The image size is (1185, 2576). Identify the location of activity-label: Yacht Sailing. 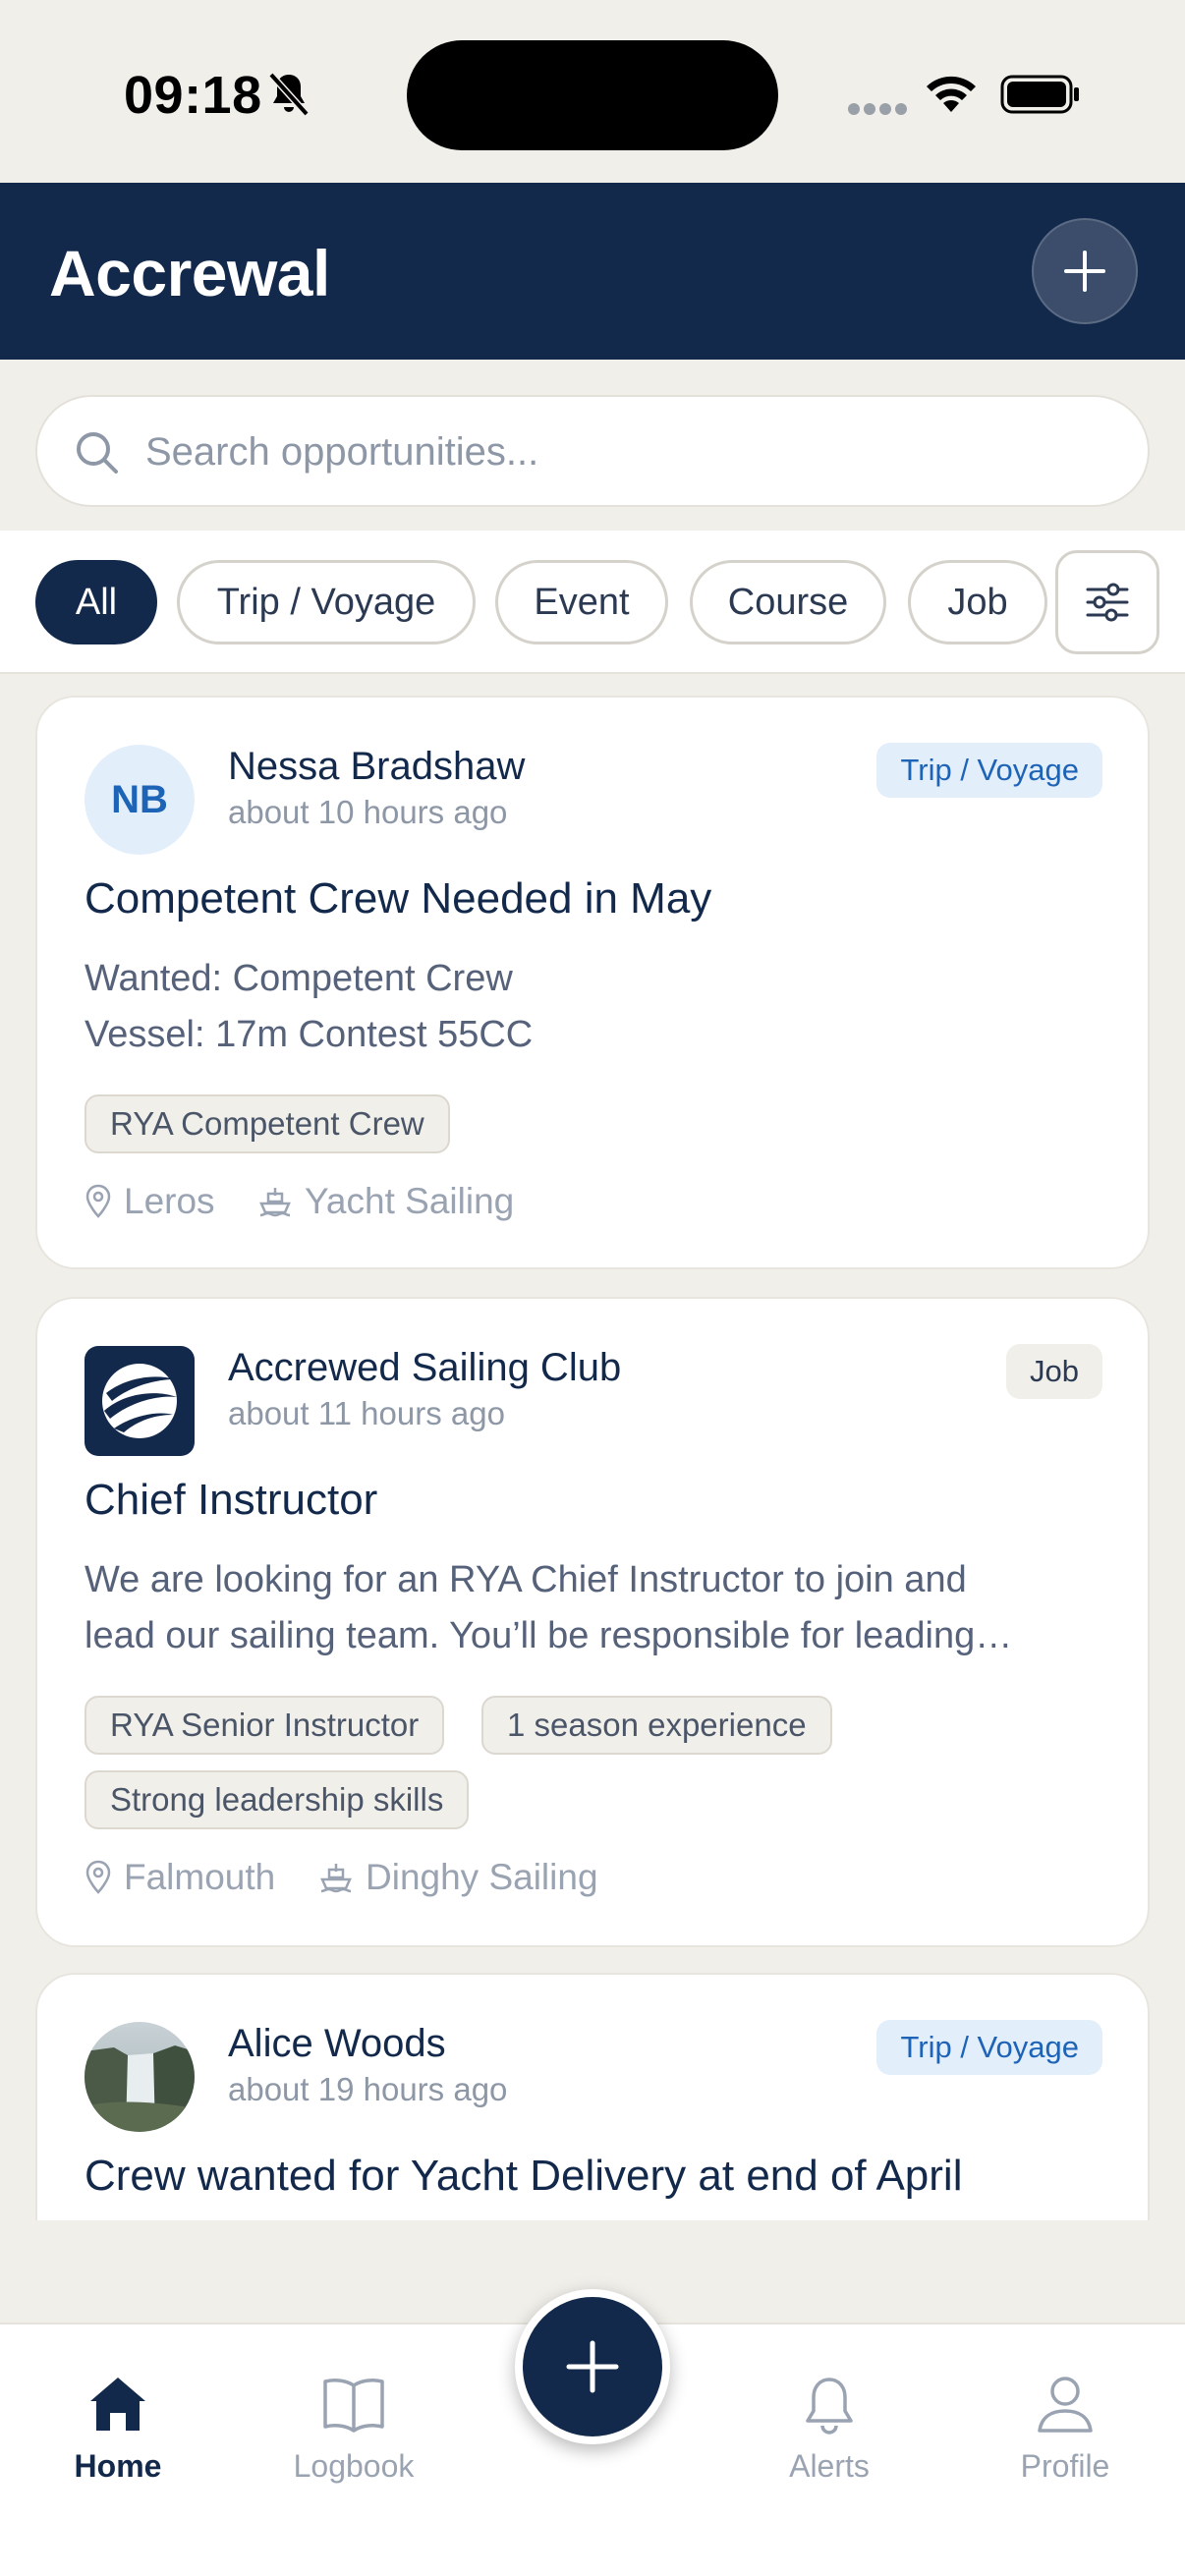
(410, 1201).